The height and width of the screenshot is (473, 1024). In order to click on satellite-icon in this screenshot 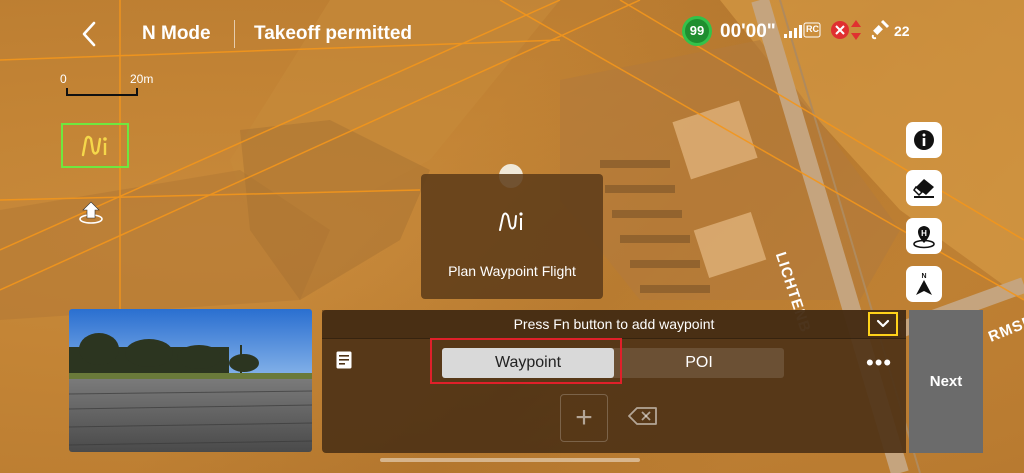, I will do `click(881, 32)`.